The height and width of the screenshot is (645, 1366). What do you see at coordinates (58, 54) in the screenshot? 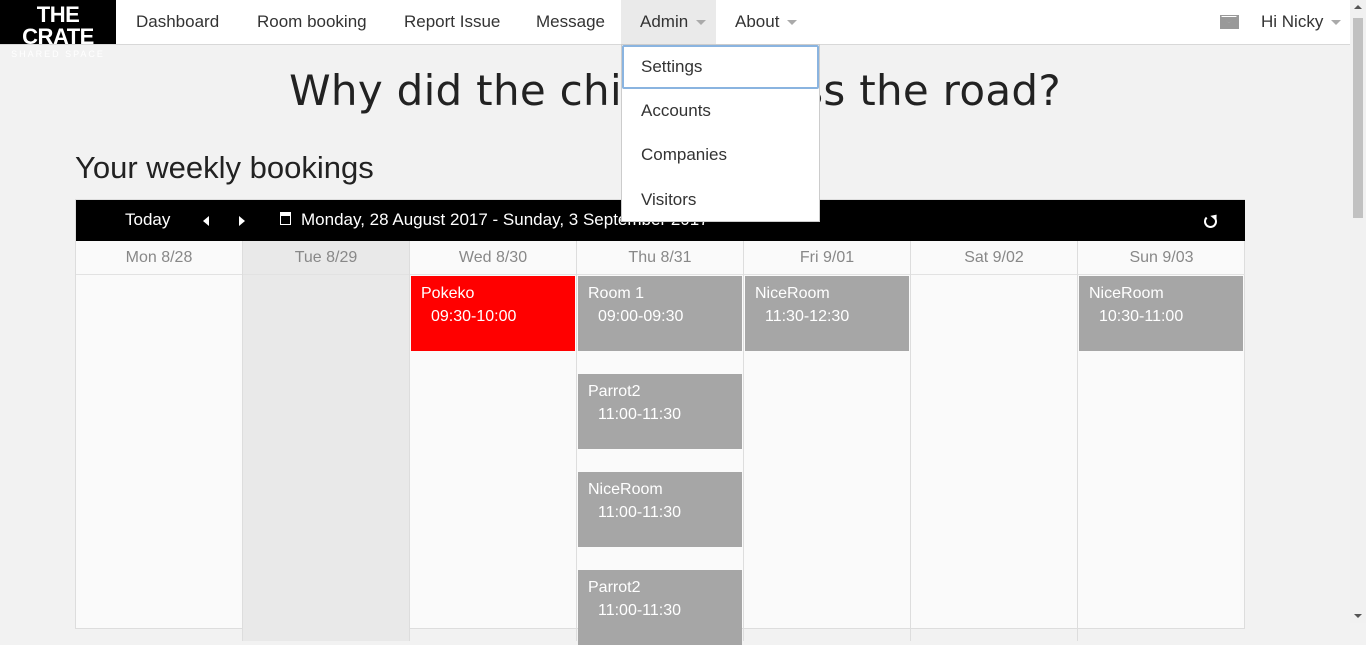
I see `logo-subtitle: SHARED SPACE` at bounding box center [58, 54].